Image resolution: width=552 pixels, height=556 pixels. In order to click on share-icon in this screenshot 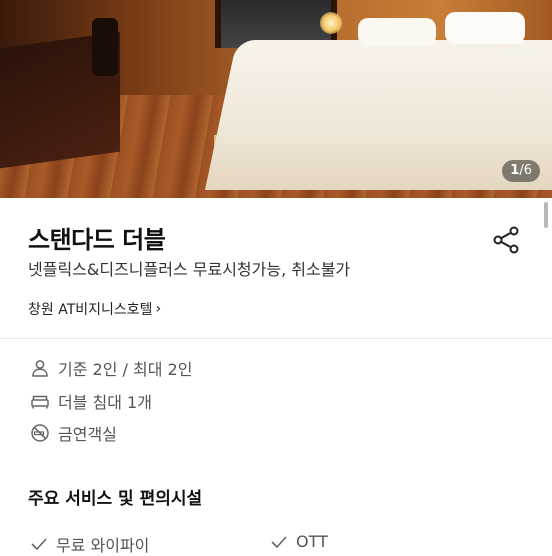, I will do `click(506, 240)`.